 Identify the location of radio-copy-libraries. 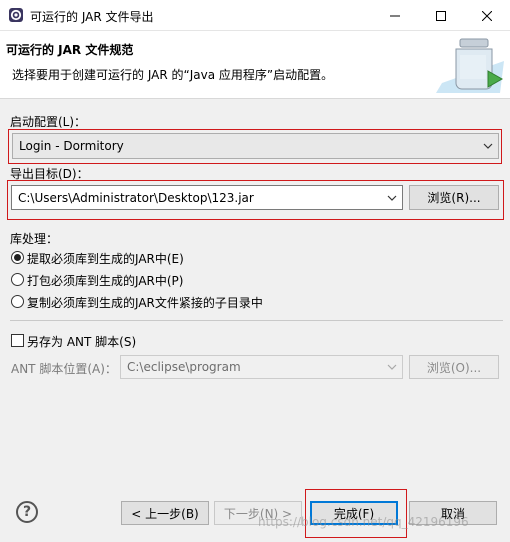
(17, 301).